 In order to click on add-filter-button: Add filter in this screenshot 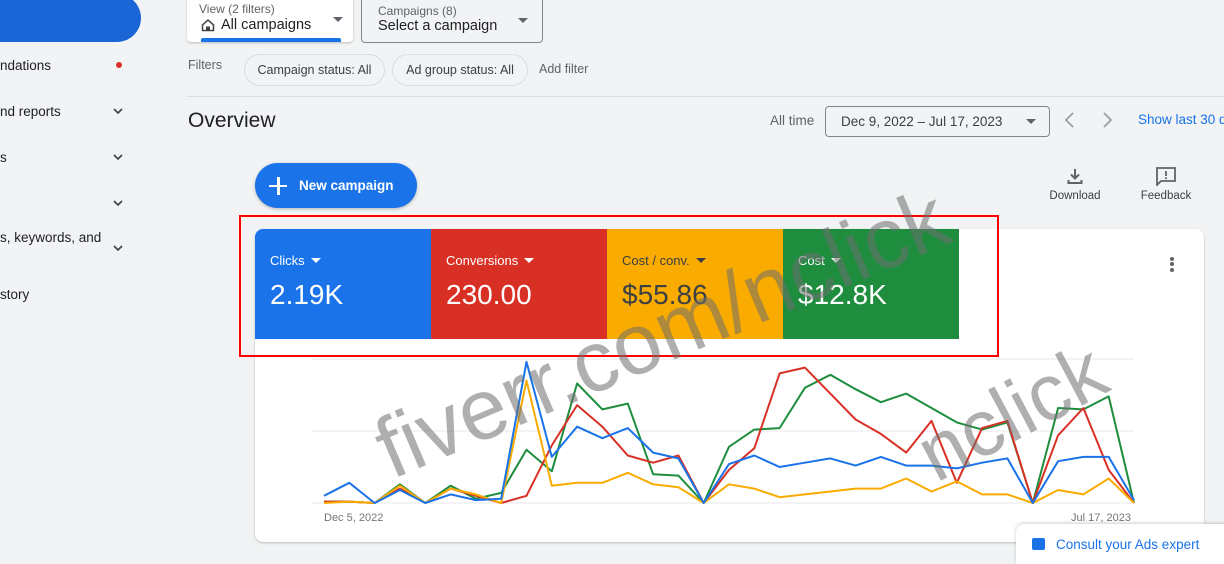, I will do `click(563, 69)`.